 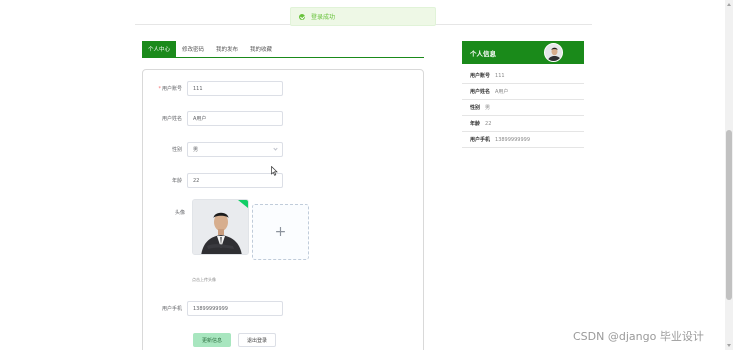 I want to click on info-card-title: 个人信息, so click(x=483, y=53).